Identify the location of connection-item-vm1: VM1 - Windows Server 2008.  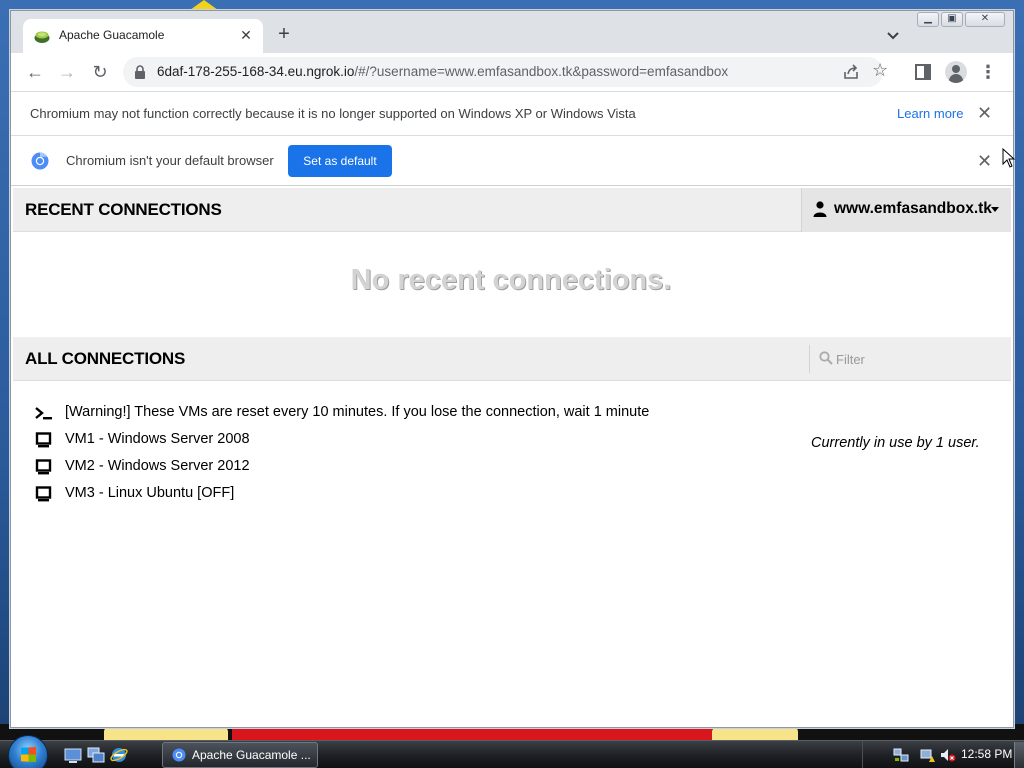
(415, 441).